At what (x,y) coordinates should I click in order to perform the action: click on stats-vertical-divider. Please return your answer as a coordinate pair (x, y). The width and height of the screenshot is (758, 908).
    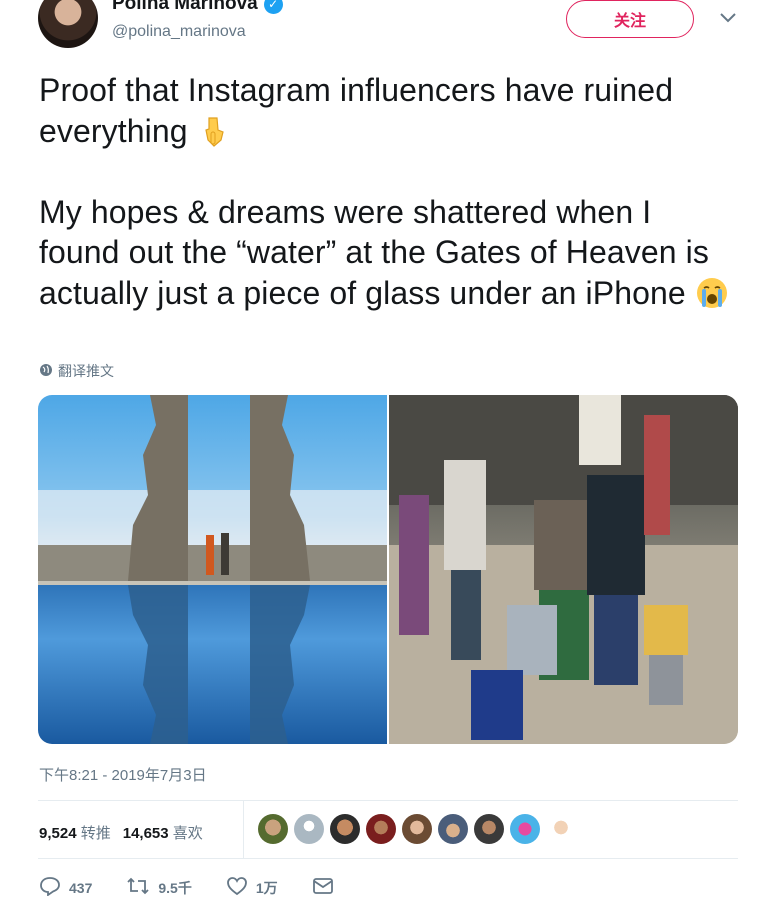
    Looking at the image, I should click on (243, 829).